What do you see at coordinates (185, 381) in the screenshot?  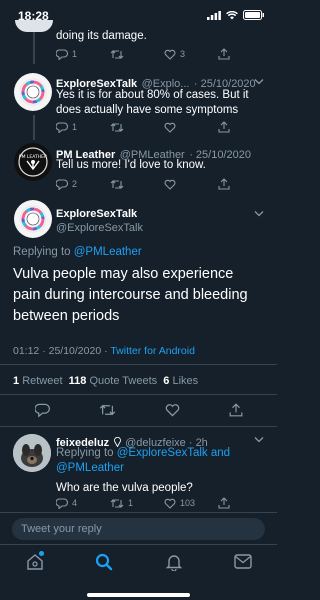 I see `likes-label: Likes` at bounding box center [185, 381].